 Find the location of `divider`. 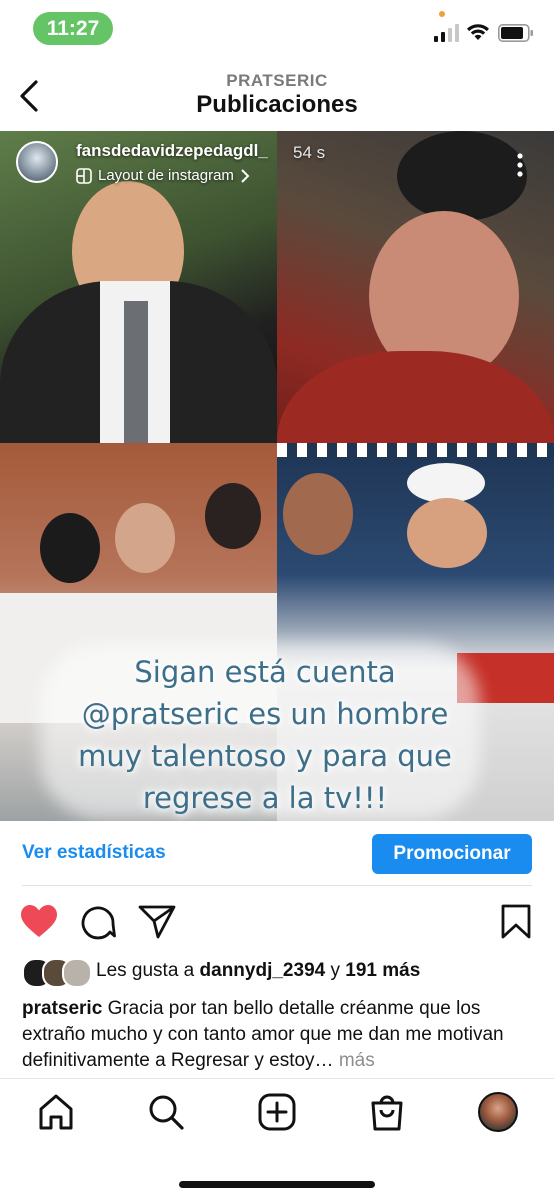

divider is located at coordinates (277, 885).